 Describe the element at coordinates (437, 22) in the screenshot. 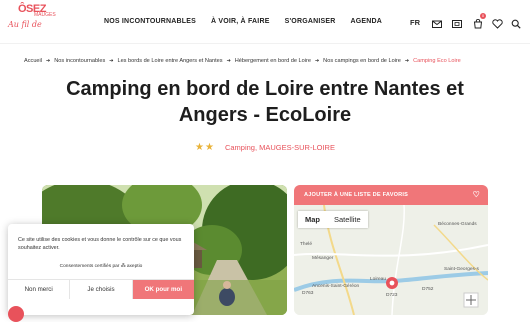

I see `mail-icon` at that location.